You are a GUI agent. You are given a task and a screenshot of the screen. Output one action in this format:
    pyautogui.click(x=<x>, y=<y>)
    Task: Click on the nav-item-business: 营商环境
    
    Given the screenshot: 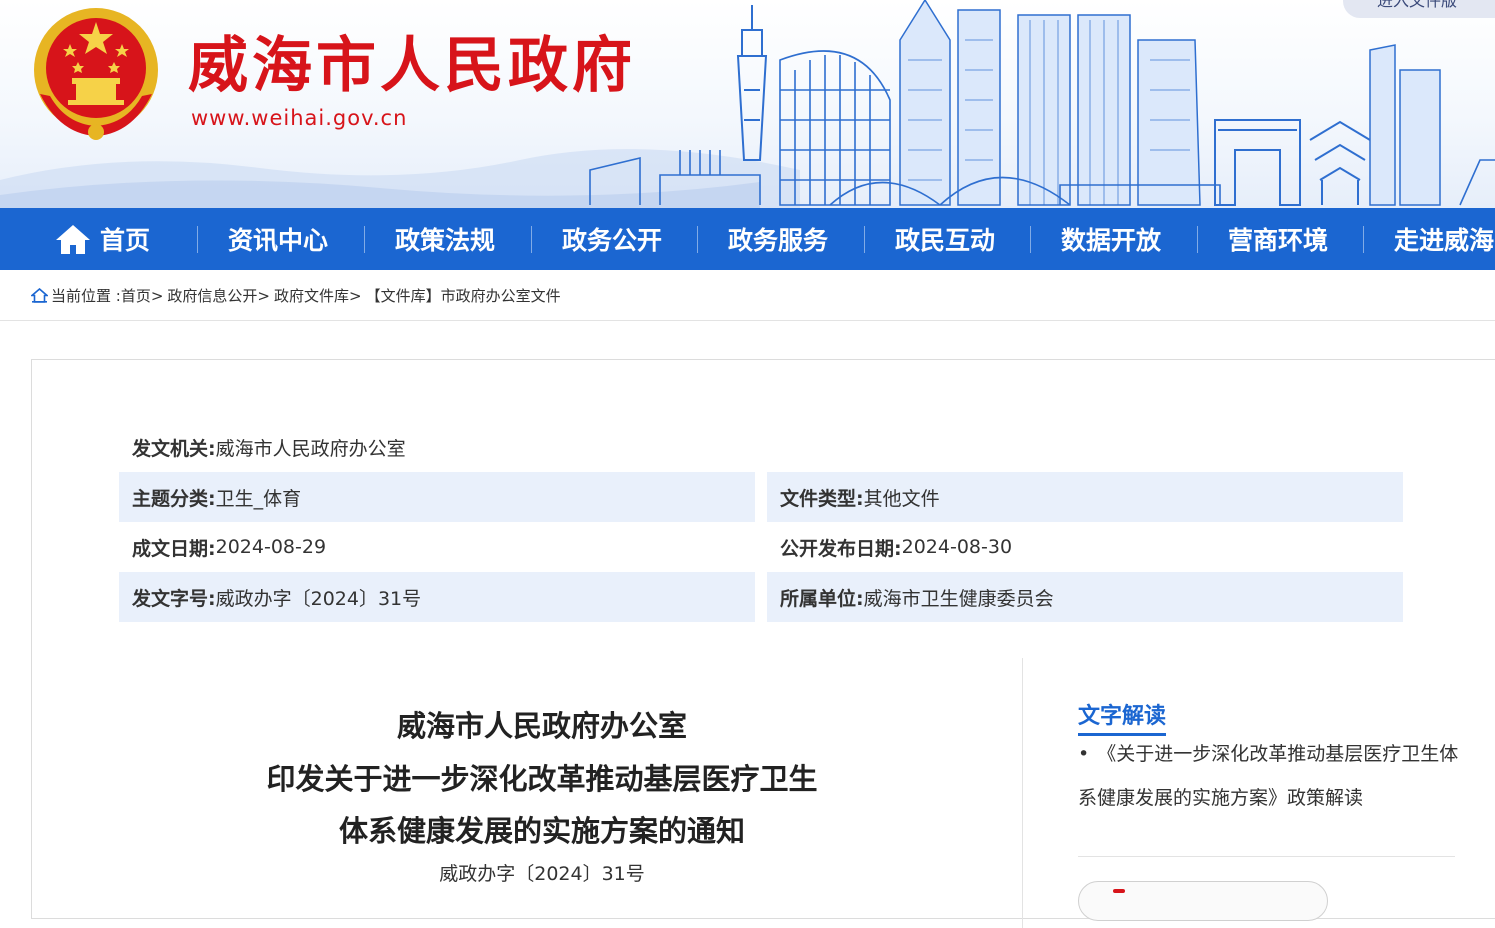 What is the action you would take?
    pyautogui.click(x=1278, y=239)
    